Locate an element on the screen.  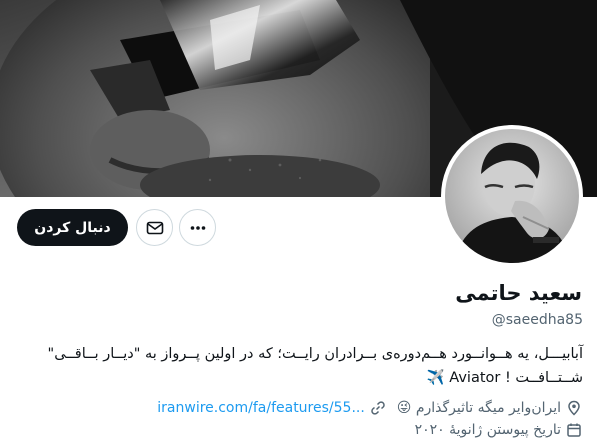
follow-button-label: دنبال کردن is located at coordinates (72, 227).